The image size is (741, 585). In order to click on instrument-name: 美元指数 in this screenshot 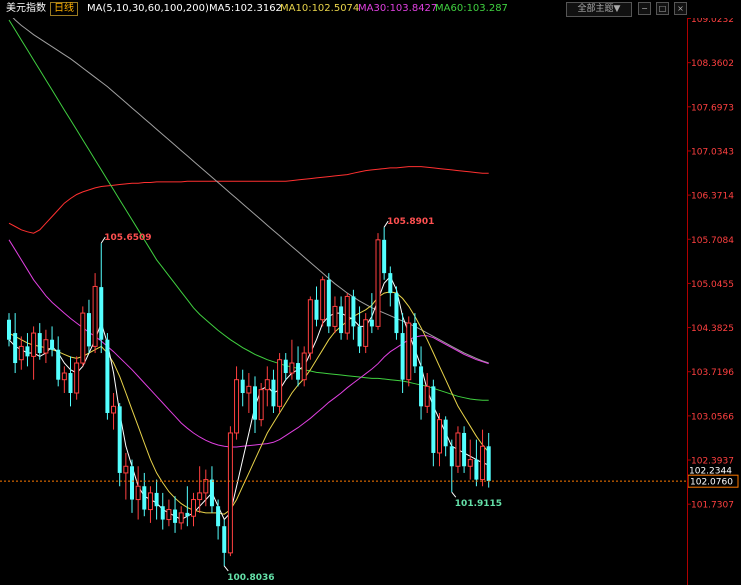, I will do `click(26, 8)`.